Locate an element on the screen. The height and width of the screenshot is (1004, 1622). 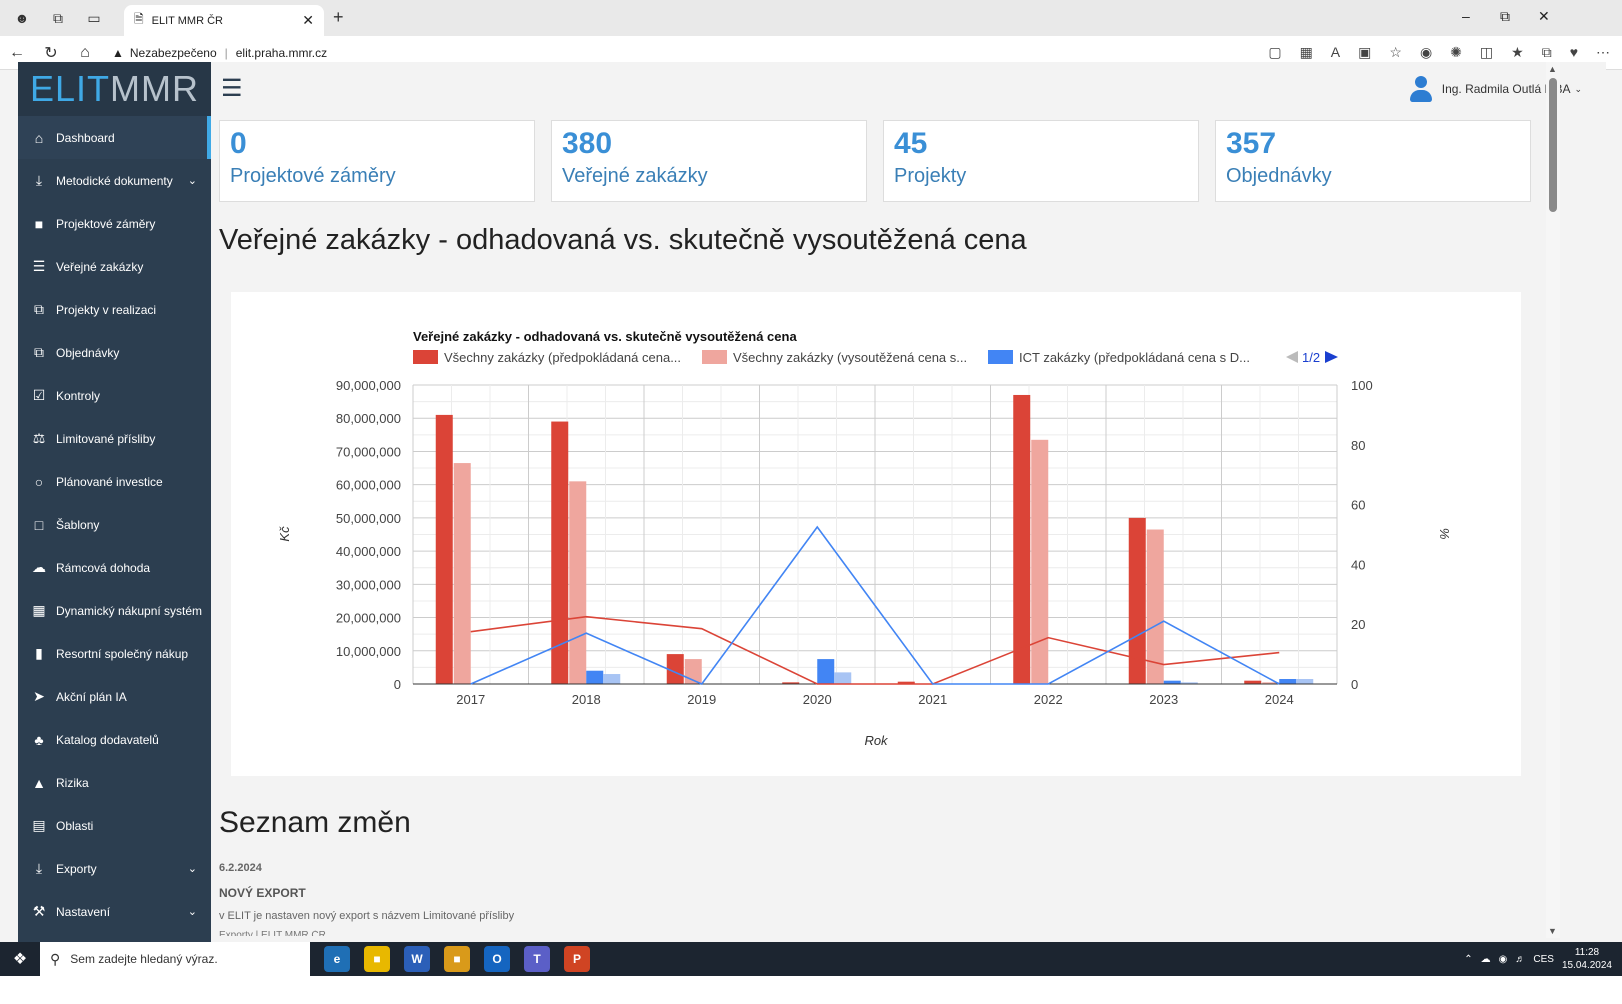
sidebar-item-nastavení: ⚒ Nastavení ⌄ is located at coordinates (114, 911).